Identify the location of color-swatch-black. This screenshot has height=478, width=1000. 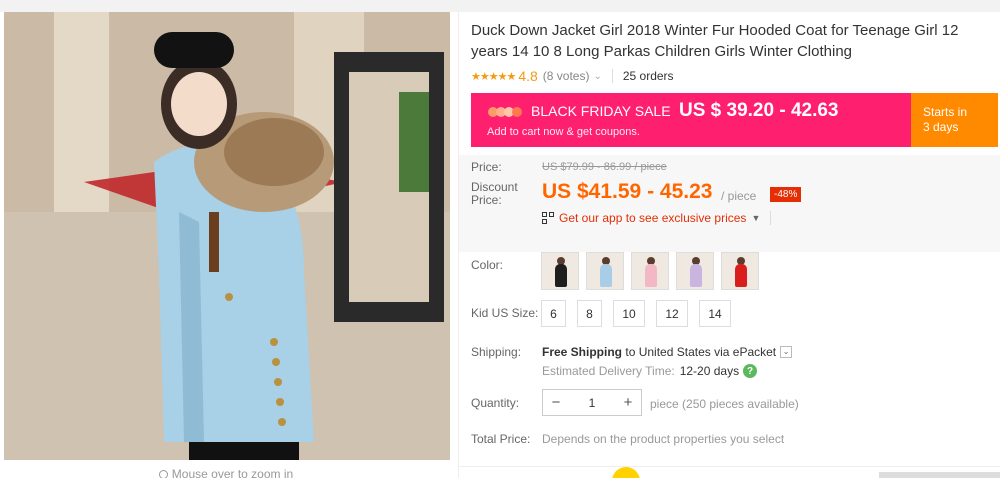
(560, 271).